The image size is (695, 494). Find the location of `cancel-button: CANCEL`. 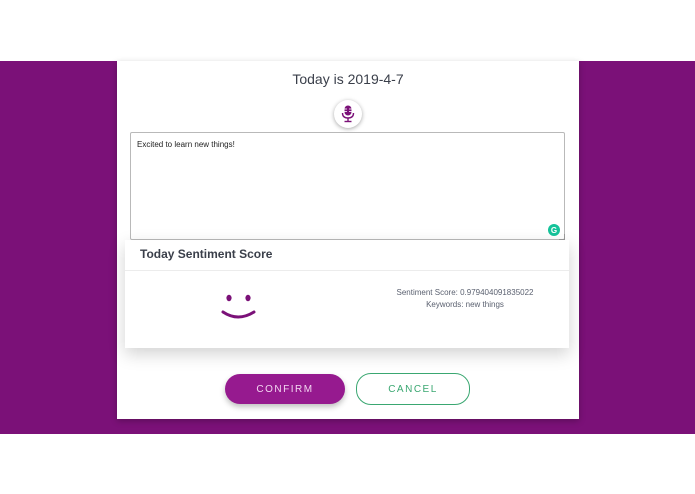

cancel-button: CANCEL is located at coordinates (413, 389).